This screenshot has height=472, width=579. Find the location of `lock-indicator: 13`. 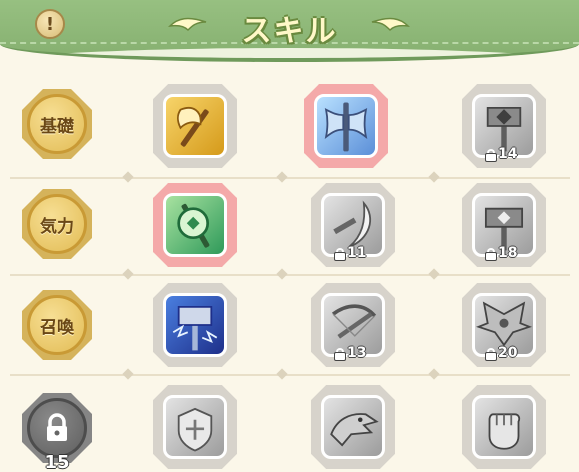

lock-indicator: 13 is located at coordinates (350, 353).